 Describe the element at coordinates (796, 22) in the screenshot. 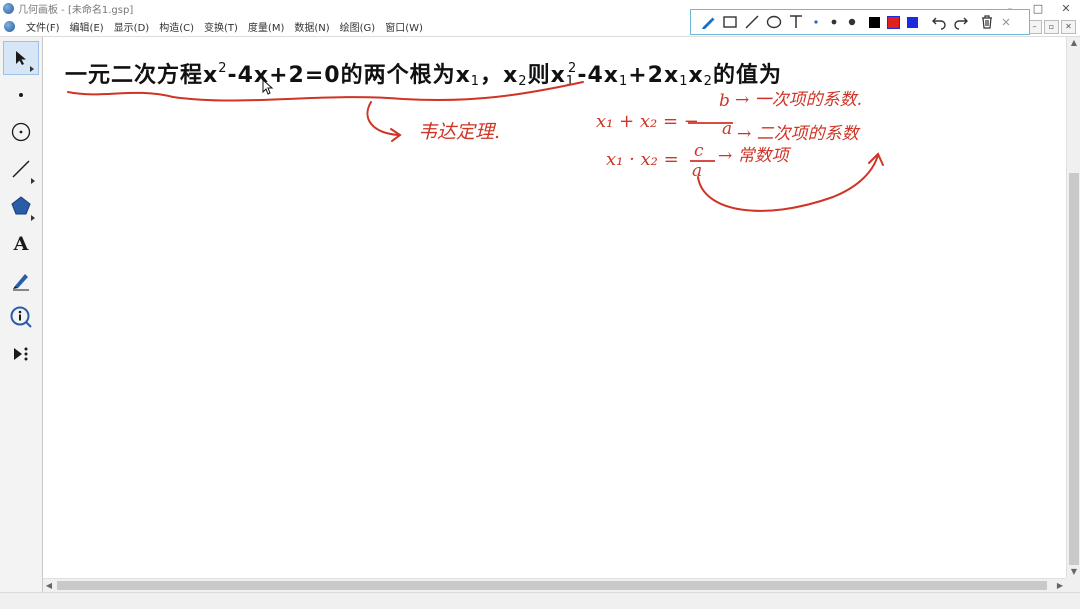

I see `text-icon` at that location.